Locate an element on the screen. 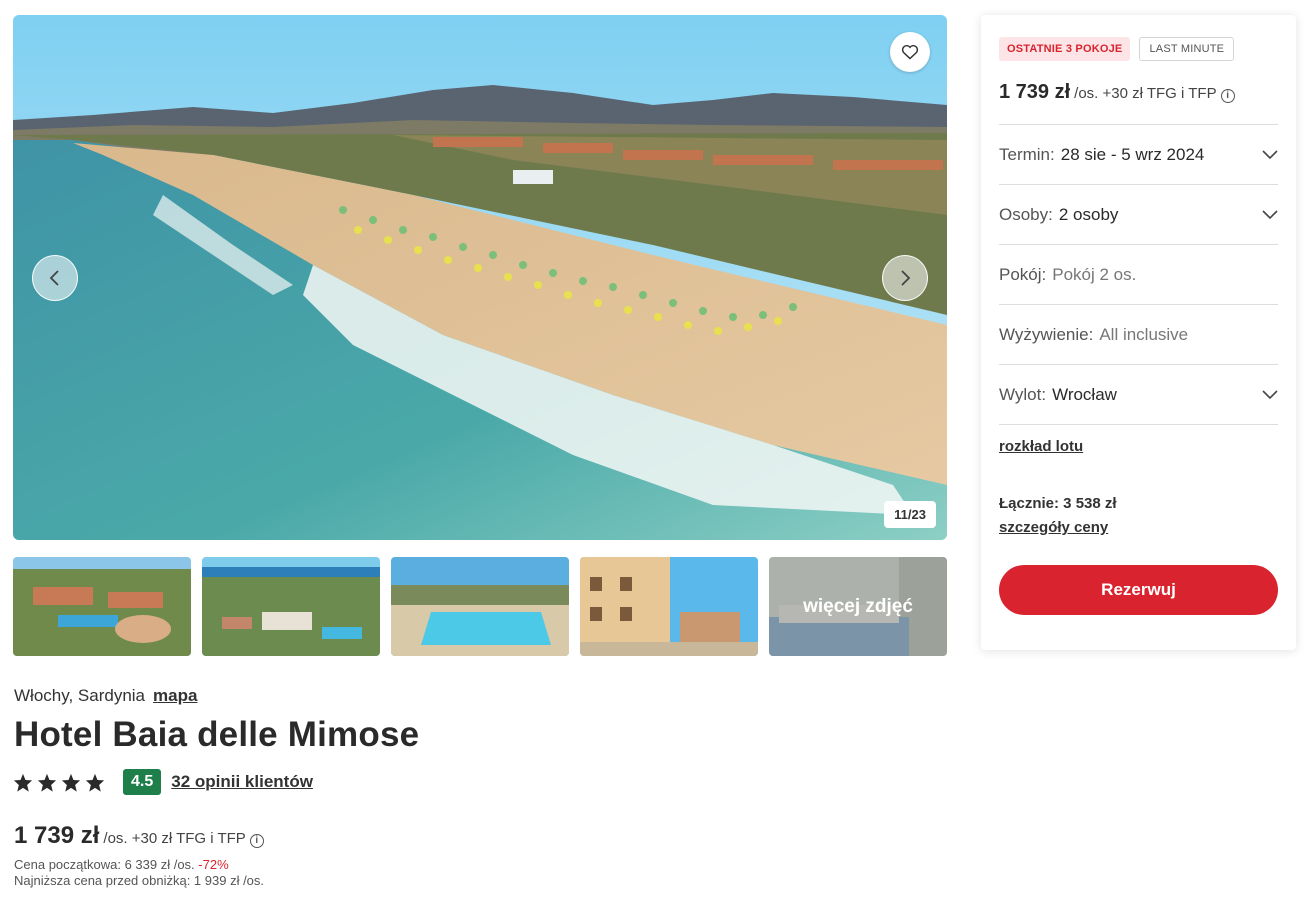 The image size is (1313, 897). term-select: Termin: 28 sie - 5 wrz 2024 is located at coordinates (1138, 155).